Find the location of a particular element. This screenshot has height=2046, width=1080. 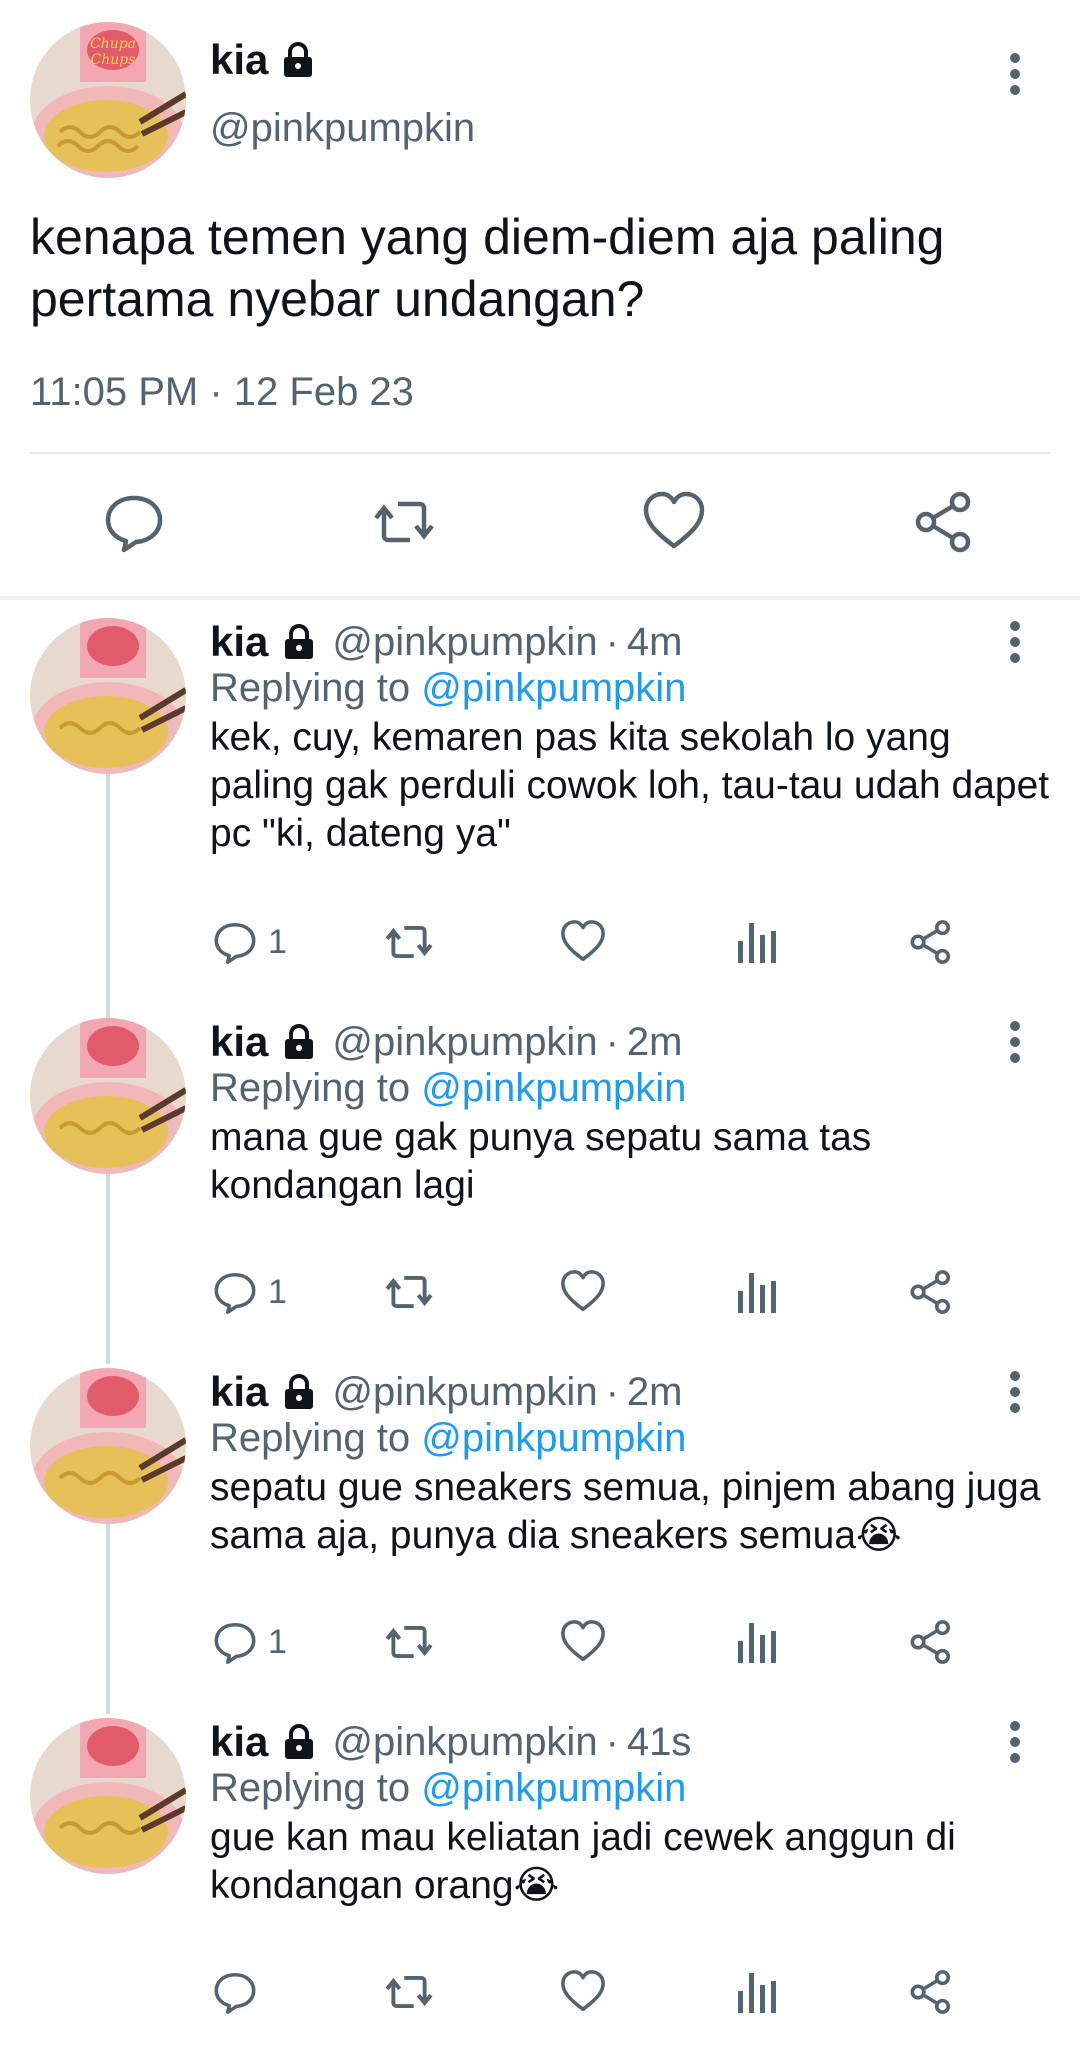

main-author-handle: @pinkpumpkin is located at coordinates (342, 128).